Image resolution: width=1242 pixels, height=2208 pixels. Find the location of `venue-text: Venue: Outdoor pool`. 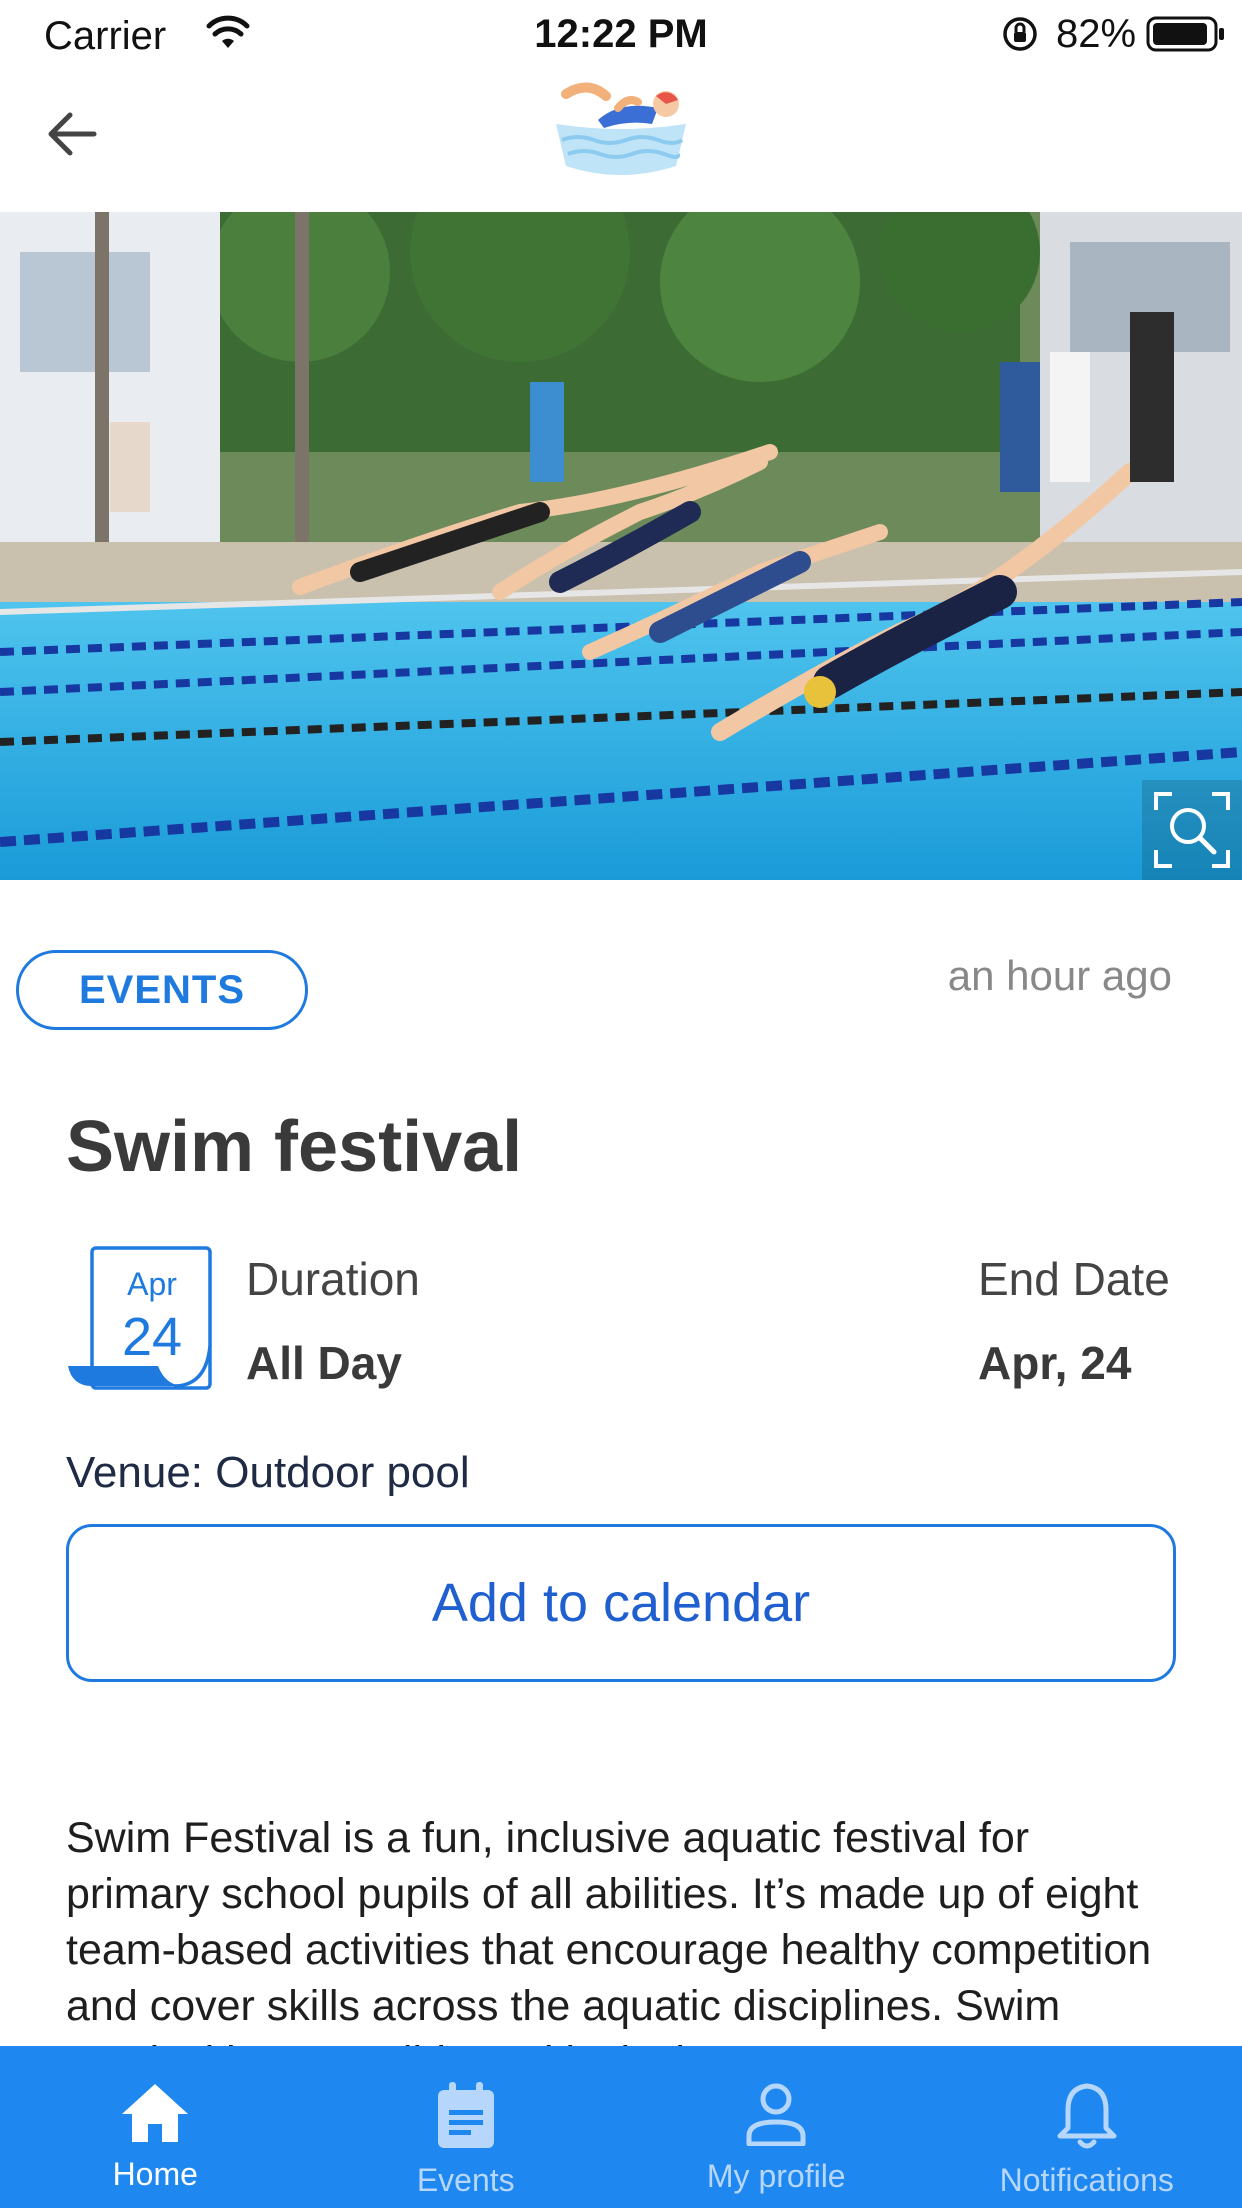

venue-text: Venue: Outdoor pool is located at coordinates (268, 1472).